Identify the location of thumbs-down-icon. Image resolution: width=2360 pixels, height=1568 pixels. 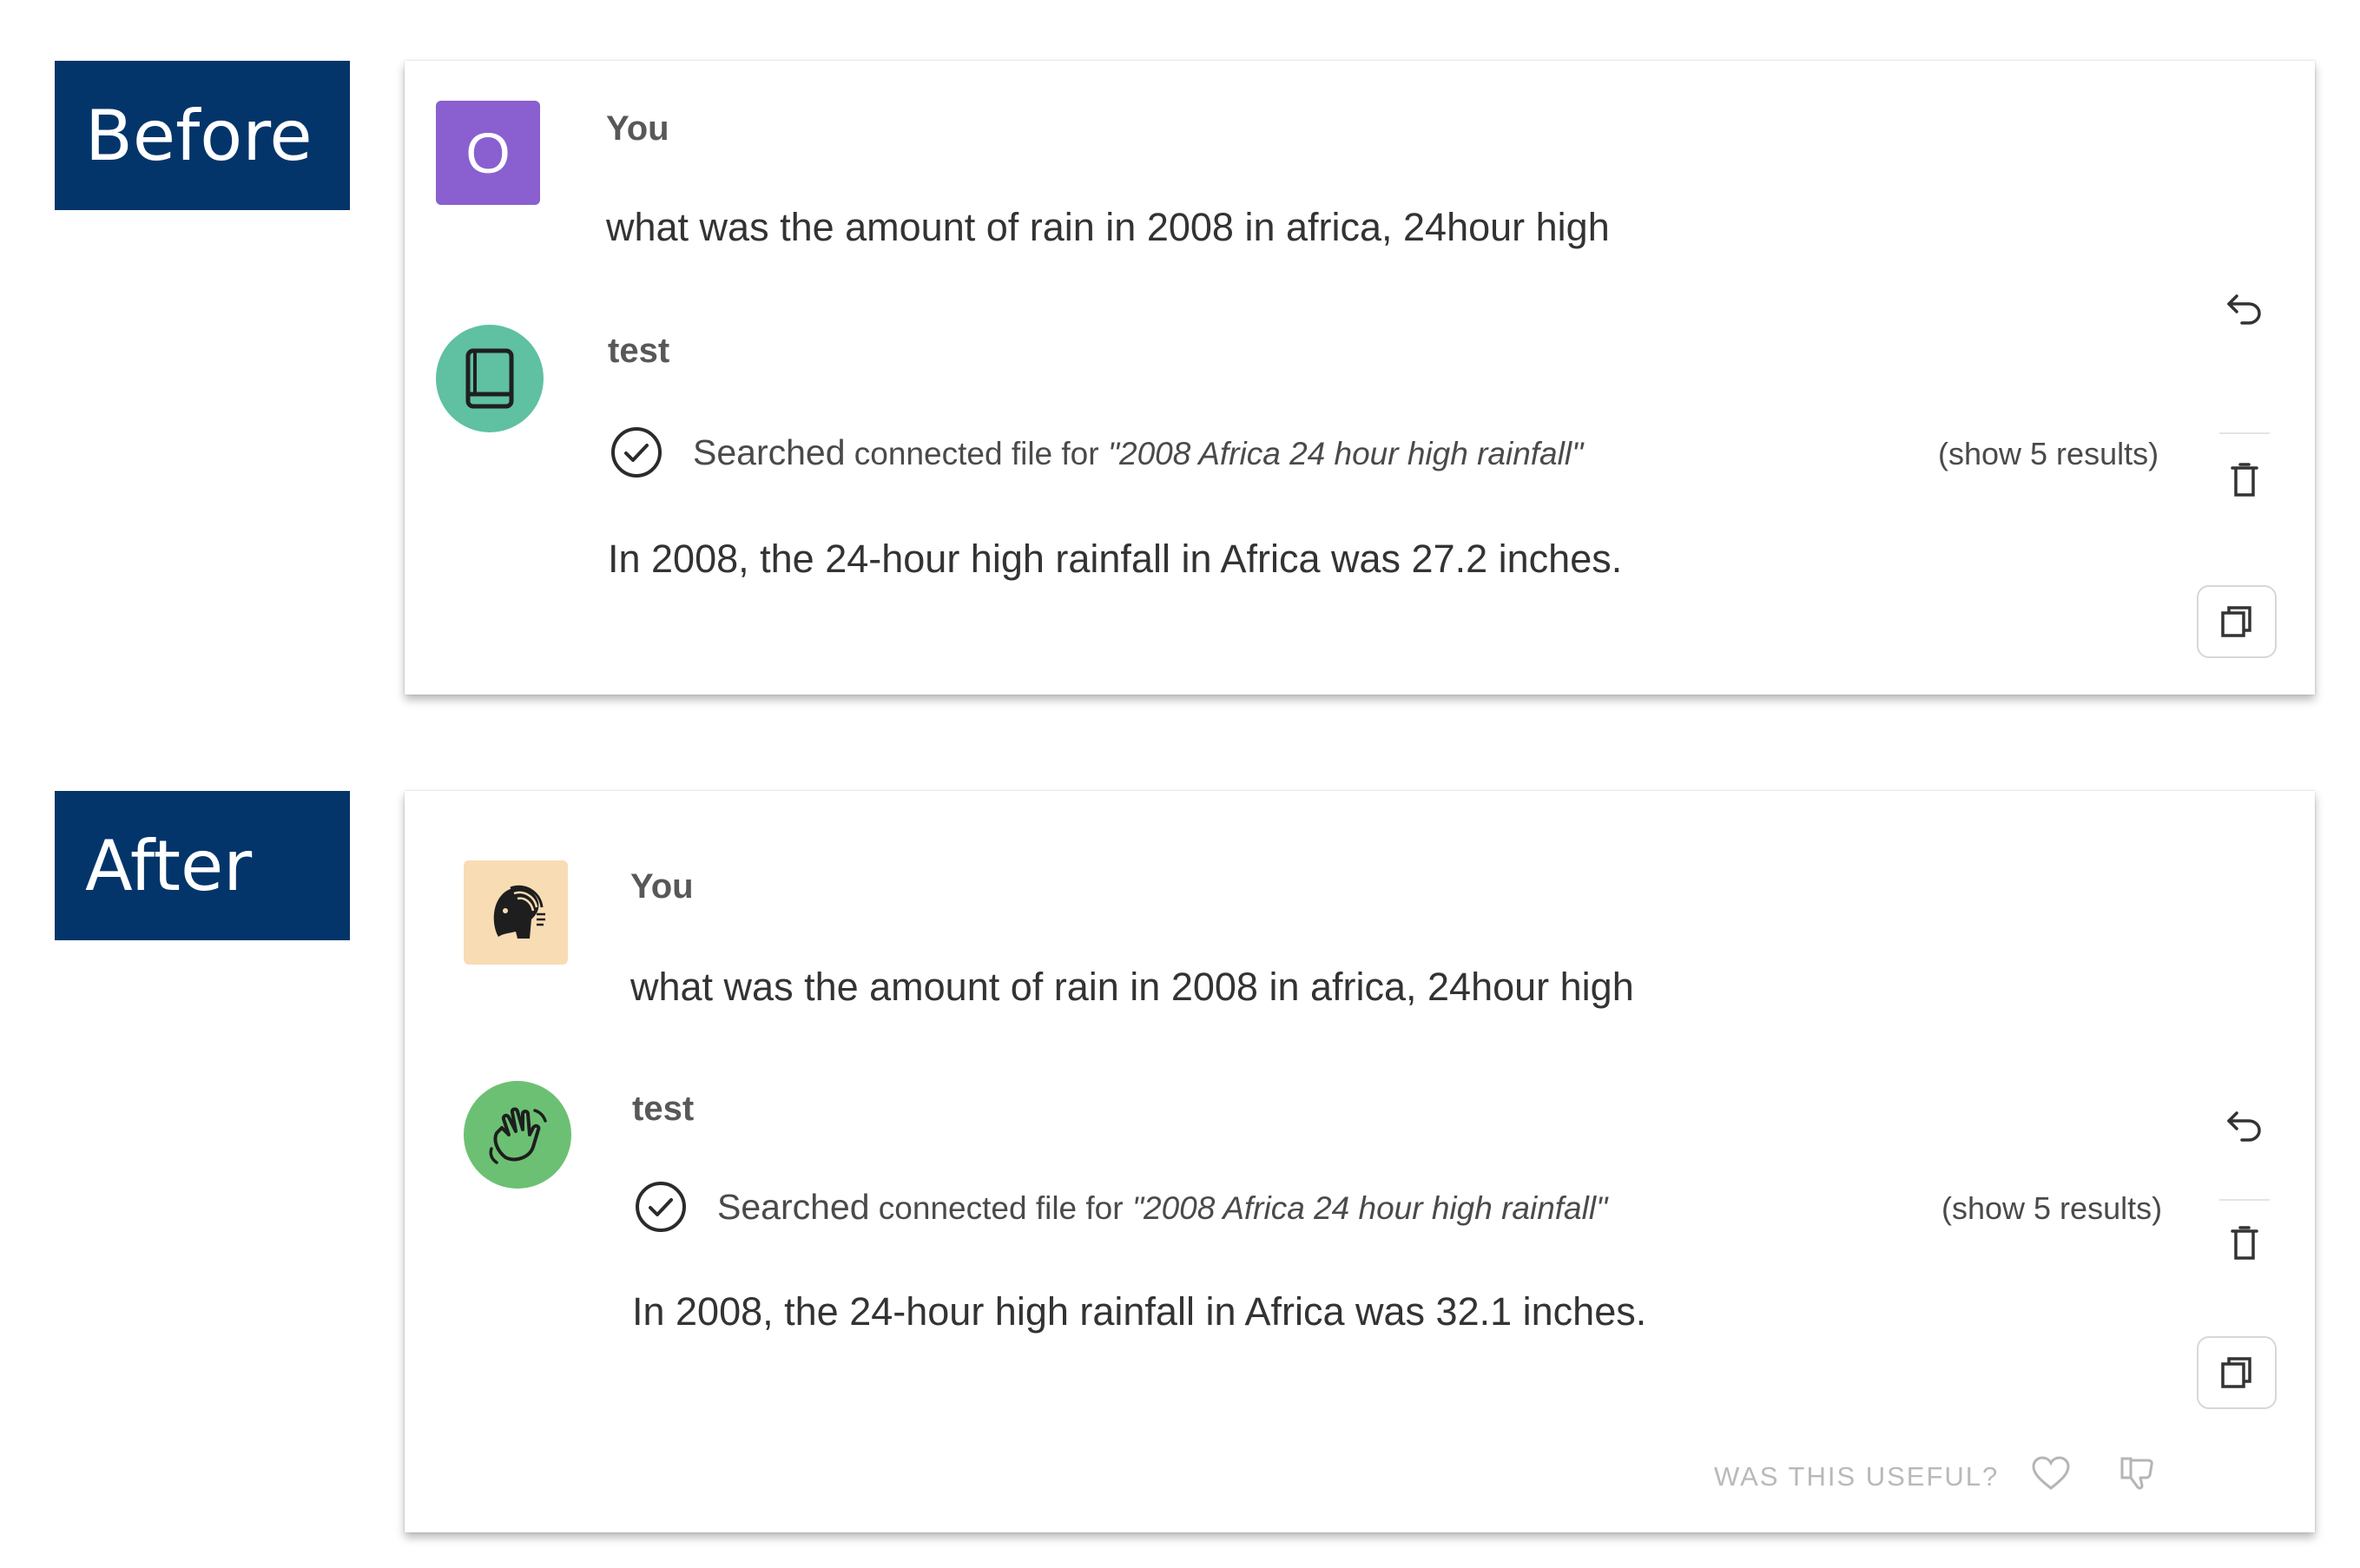
(2136, 1473).